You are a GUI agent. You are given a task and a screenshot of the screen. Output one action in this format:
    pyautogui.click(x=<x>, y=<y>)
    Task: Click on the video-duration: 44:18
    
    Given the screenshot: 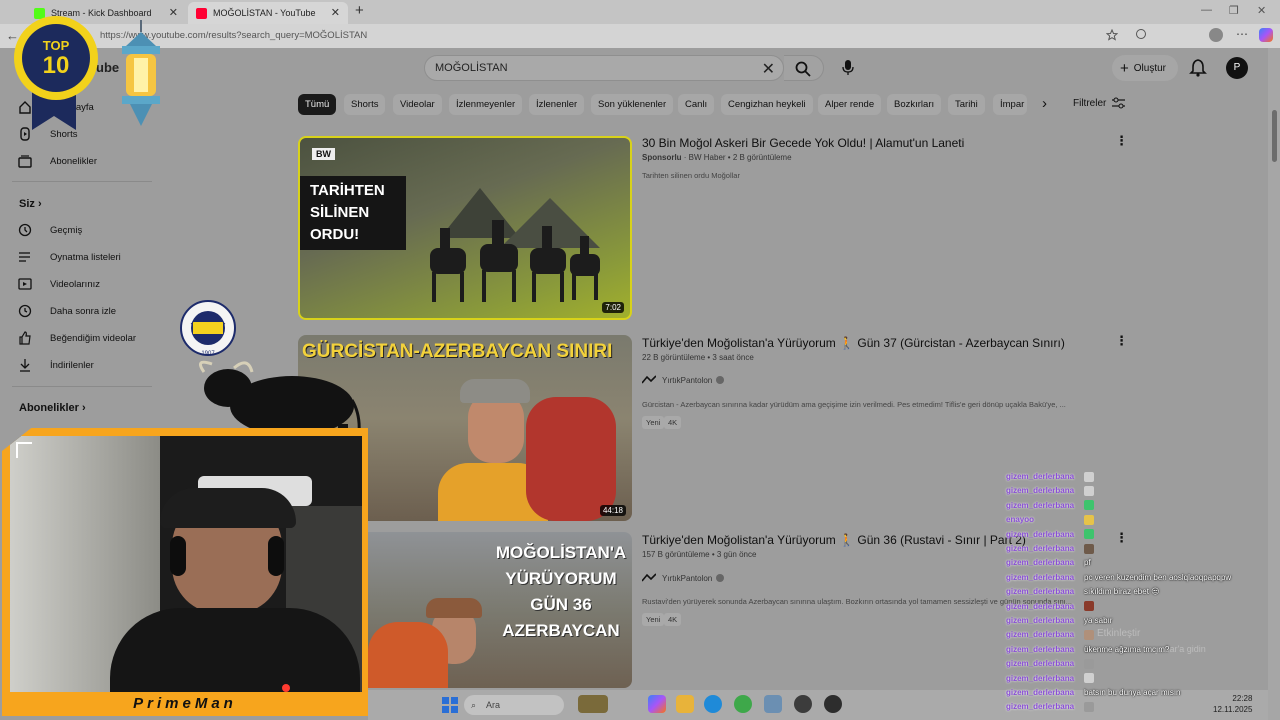 What is the action you would take?
    pyautogui.click(x=612, y=510)
    